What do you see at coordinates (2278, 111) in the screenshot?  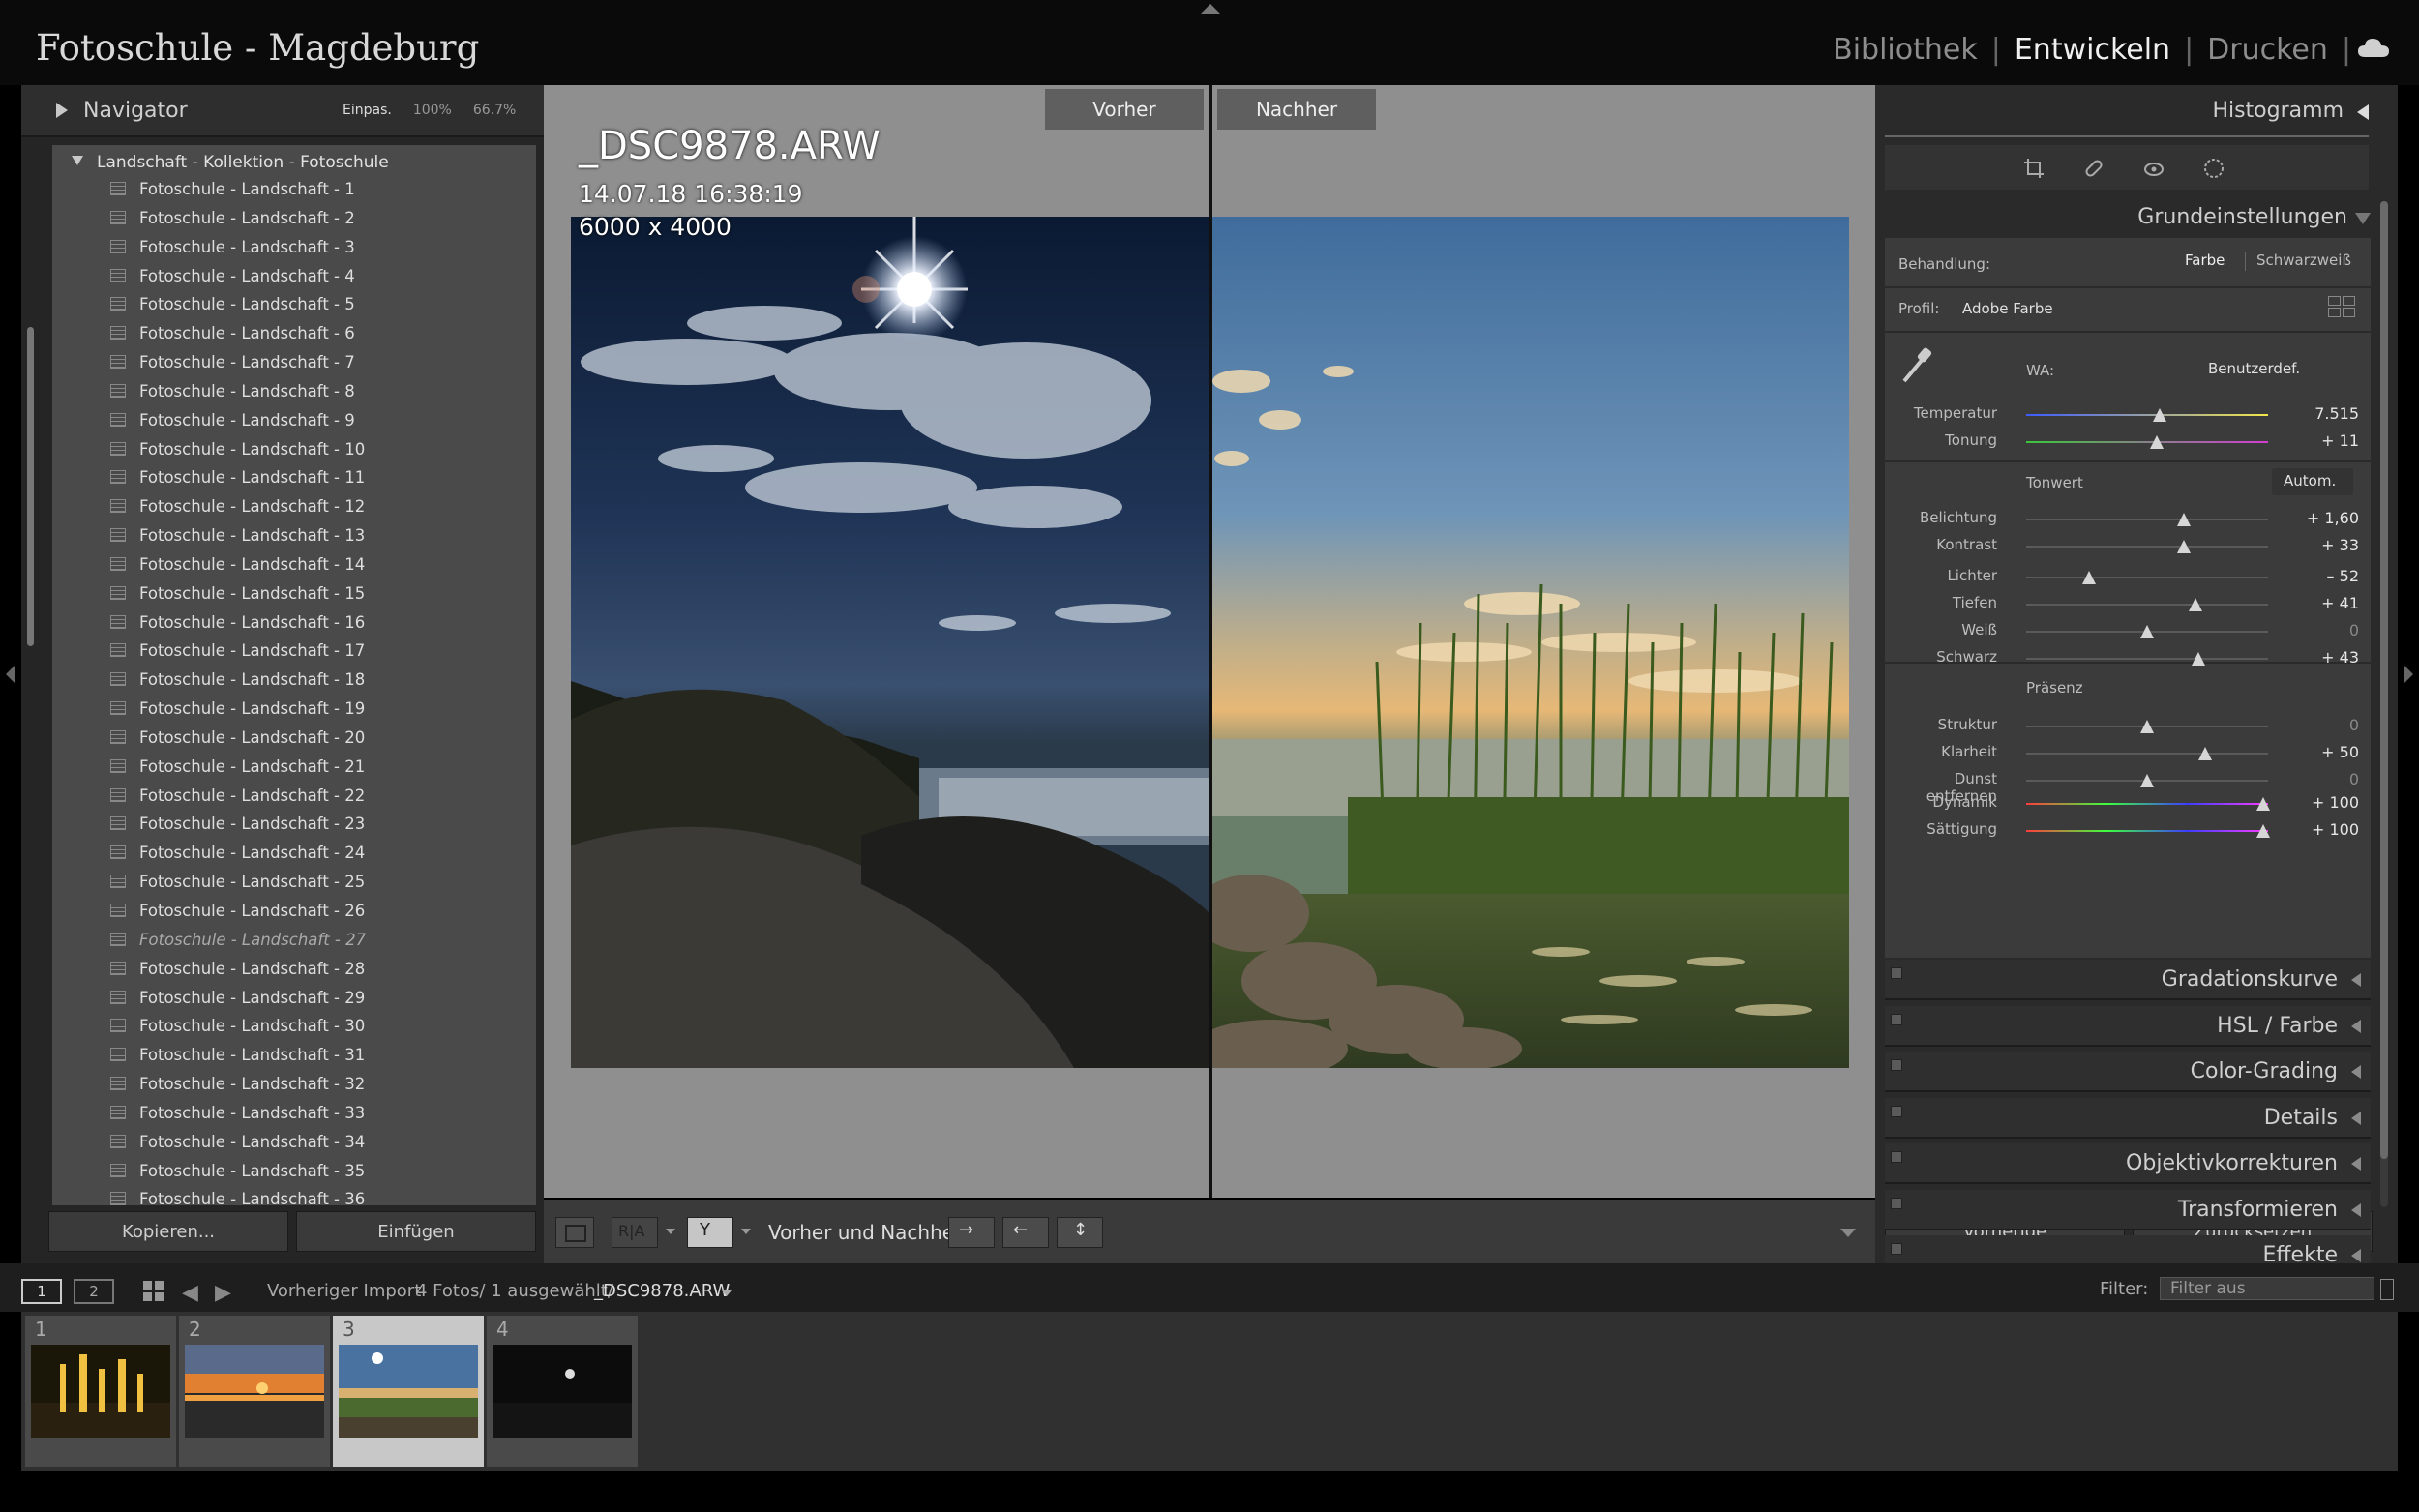 I see `histogram-title: Histogramm` at bounding box center [2278, 111].